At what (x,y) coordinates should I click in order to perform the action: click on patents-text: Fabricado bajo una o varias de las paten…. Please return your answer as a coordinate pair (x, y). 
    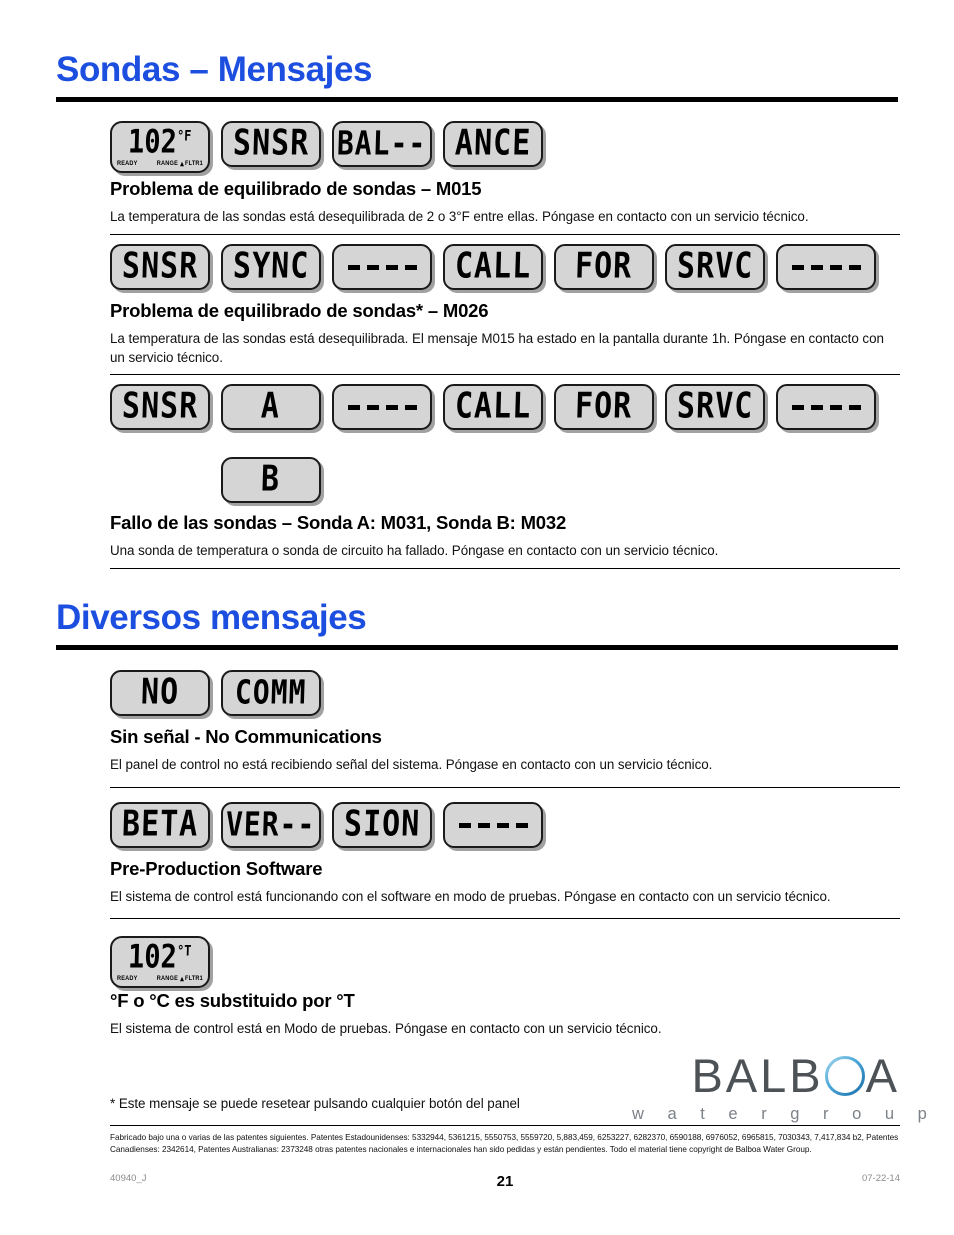
    Looking at the image, I should click on (504, 1143).